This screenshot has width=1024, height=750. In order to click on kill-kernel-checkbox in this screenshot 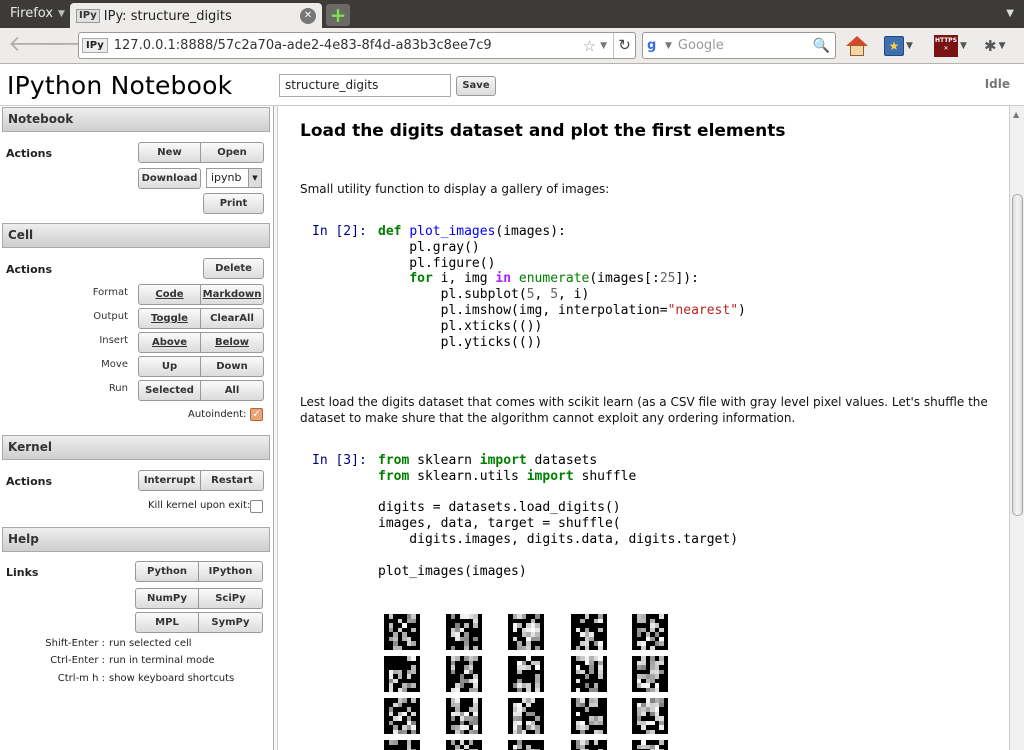, I will do `click(256, 506)`.